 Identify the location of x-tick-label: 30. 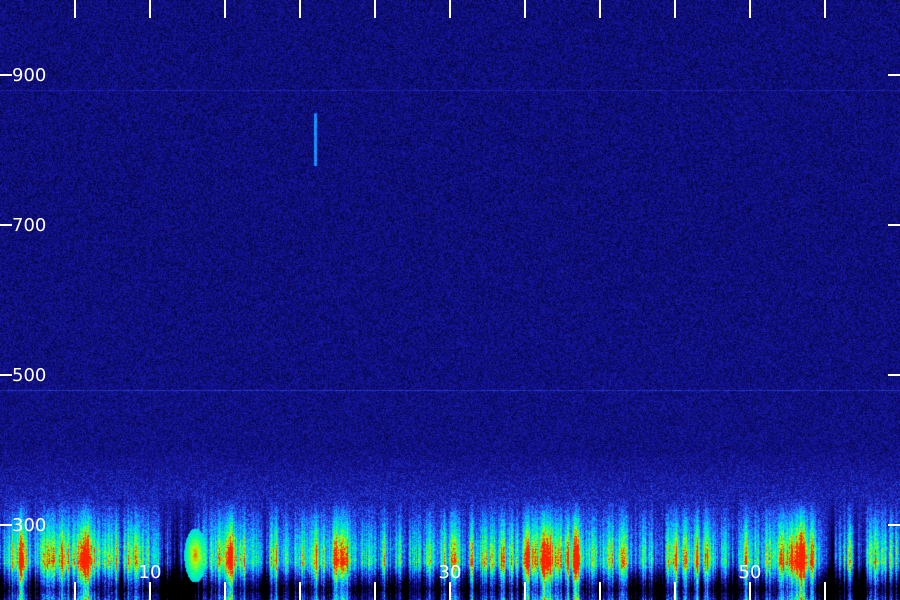
(450, 572).